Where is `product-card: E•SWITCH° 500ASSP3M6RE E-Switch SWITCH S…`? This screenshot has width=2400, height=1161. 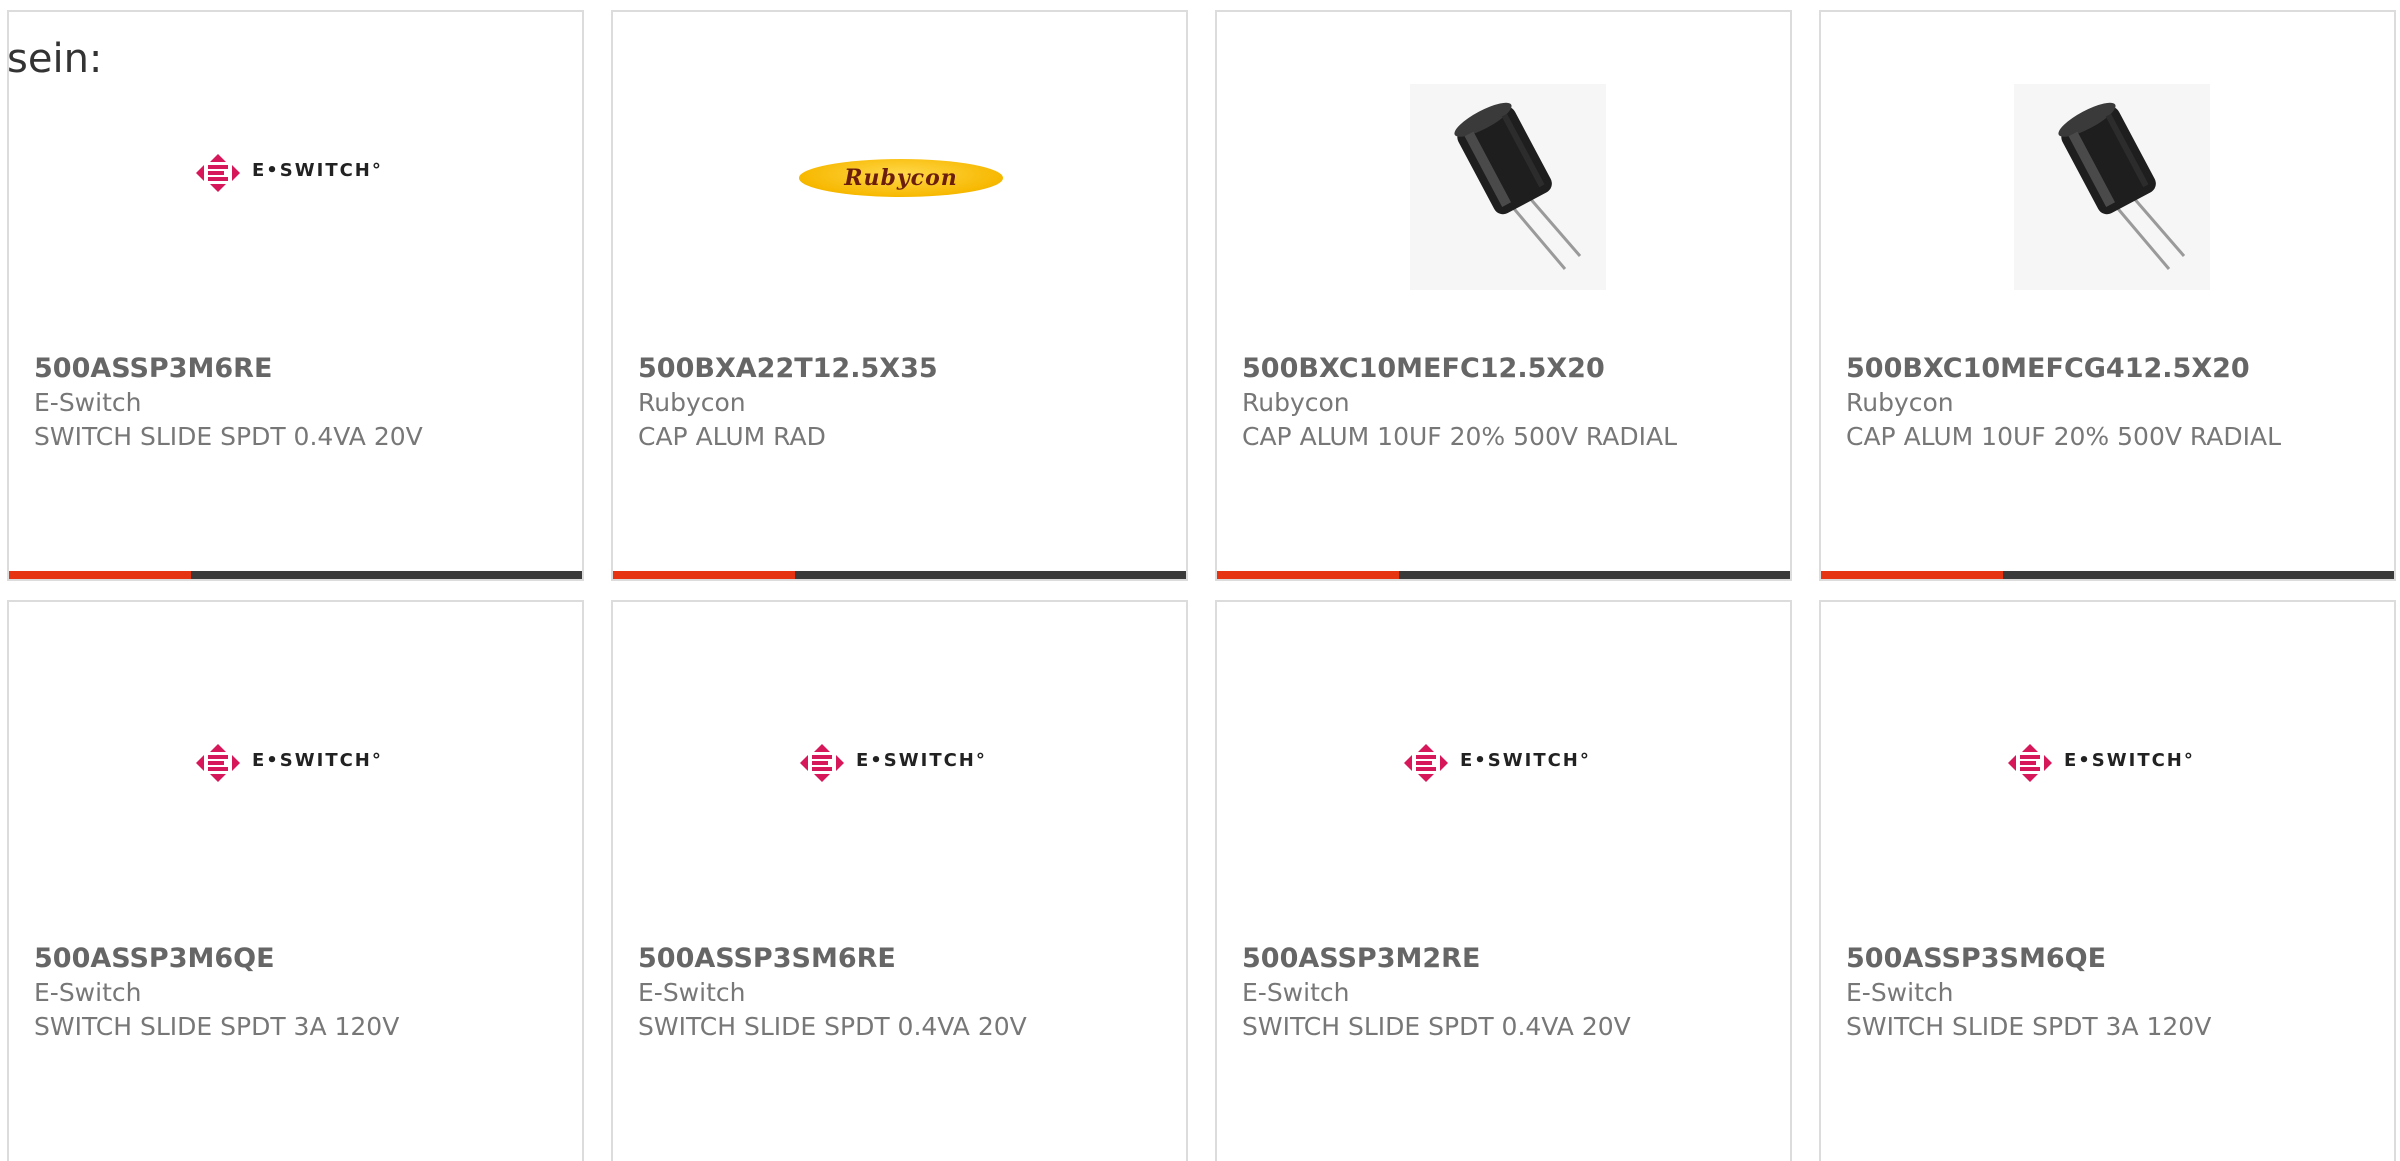
product-card: E•SWITCH° 500ASSP3M6RE E-Switch SWITCH S… is located at coordinates (295, 295).